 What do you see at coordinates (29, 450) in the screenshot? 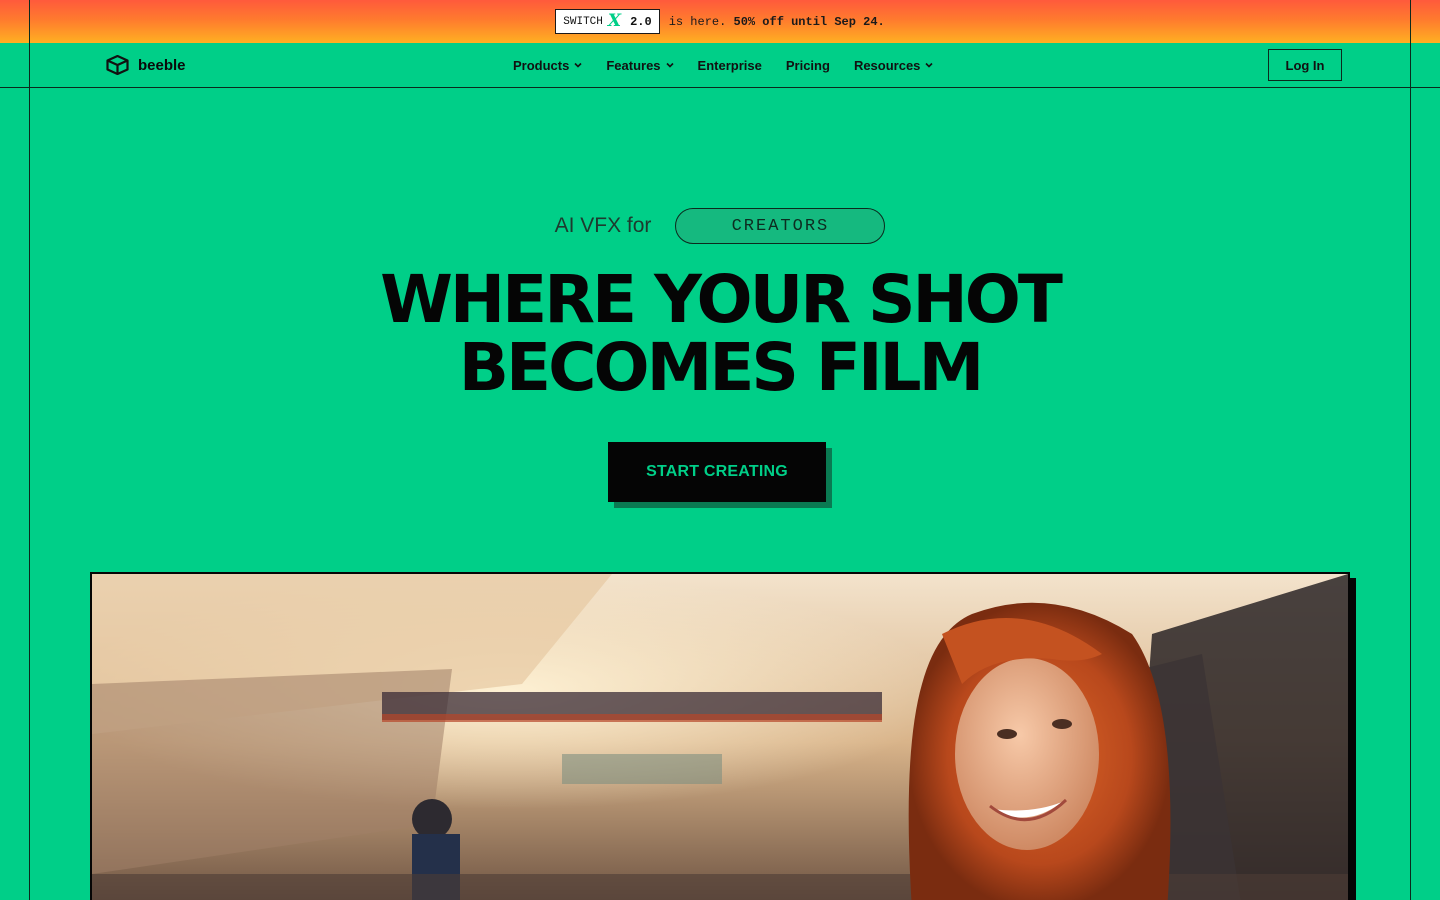
I see `left-guide-line` at bounding box center [29, 450].